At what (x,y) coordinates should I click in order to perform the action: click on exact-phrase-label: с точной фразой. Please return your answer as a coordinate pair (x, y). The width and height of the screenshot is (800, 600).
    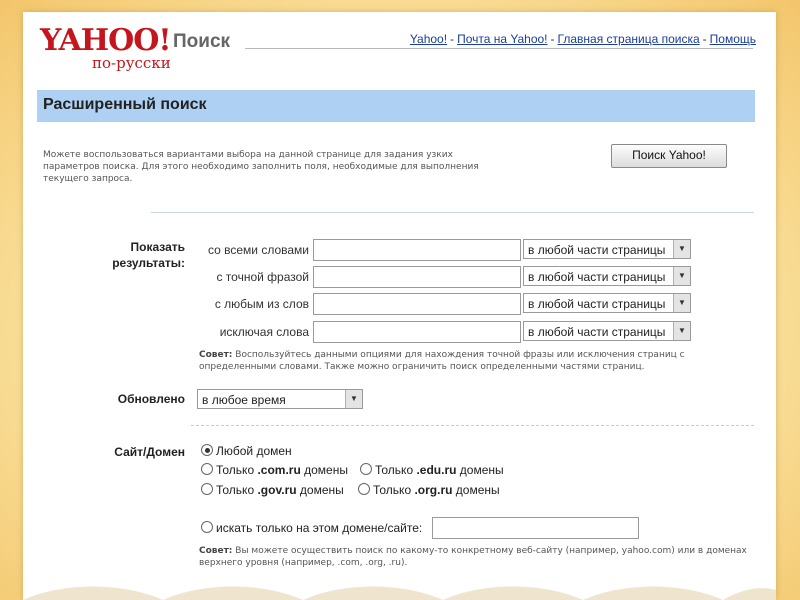
    Looking at the image, I should click on (262, 277).